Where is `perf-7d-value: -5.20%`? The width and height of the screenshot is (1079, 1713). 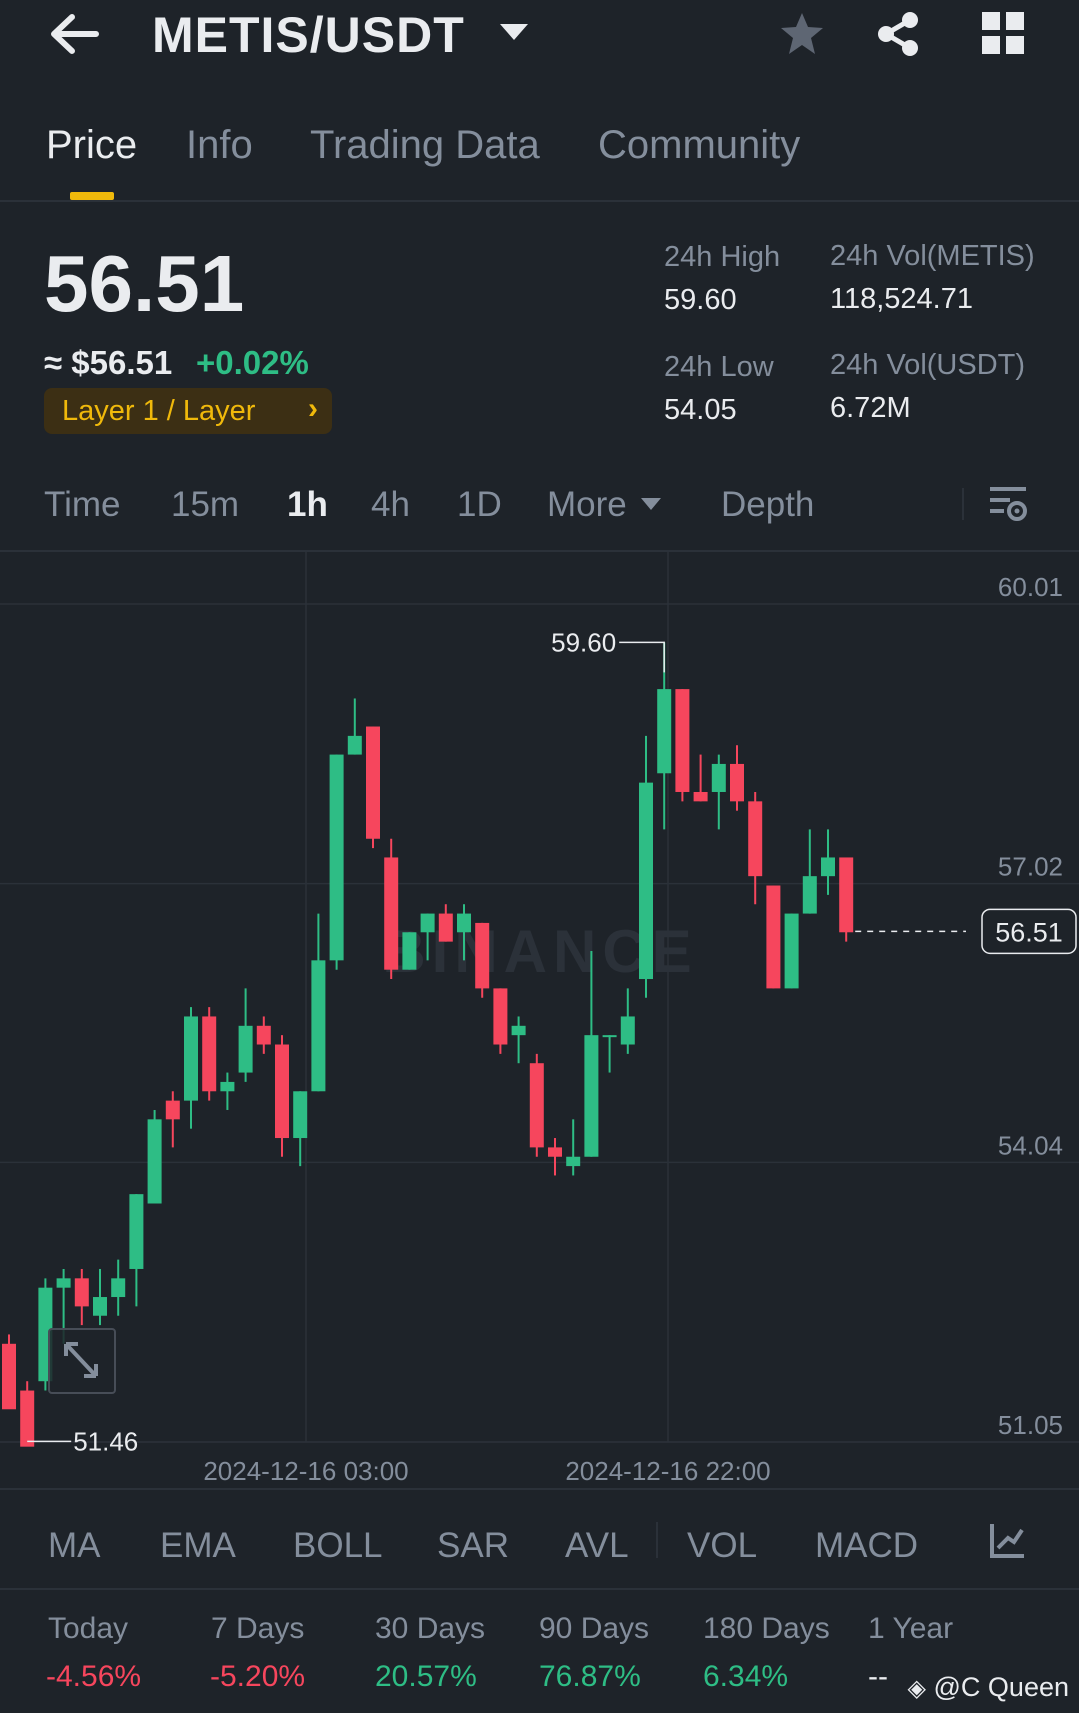
perf-7d-value: -5.20% is located at coordinates (258, 1676).